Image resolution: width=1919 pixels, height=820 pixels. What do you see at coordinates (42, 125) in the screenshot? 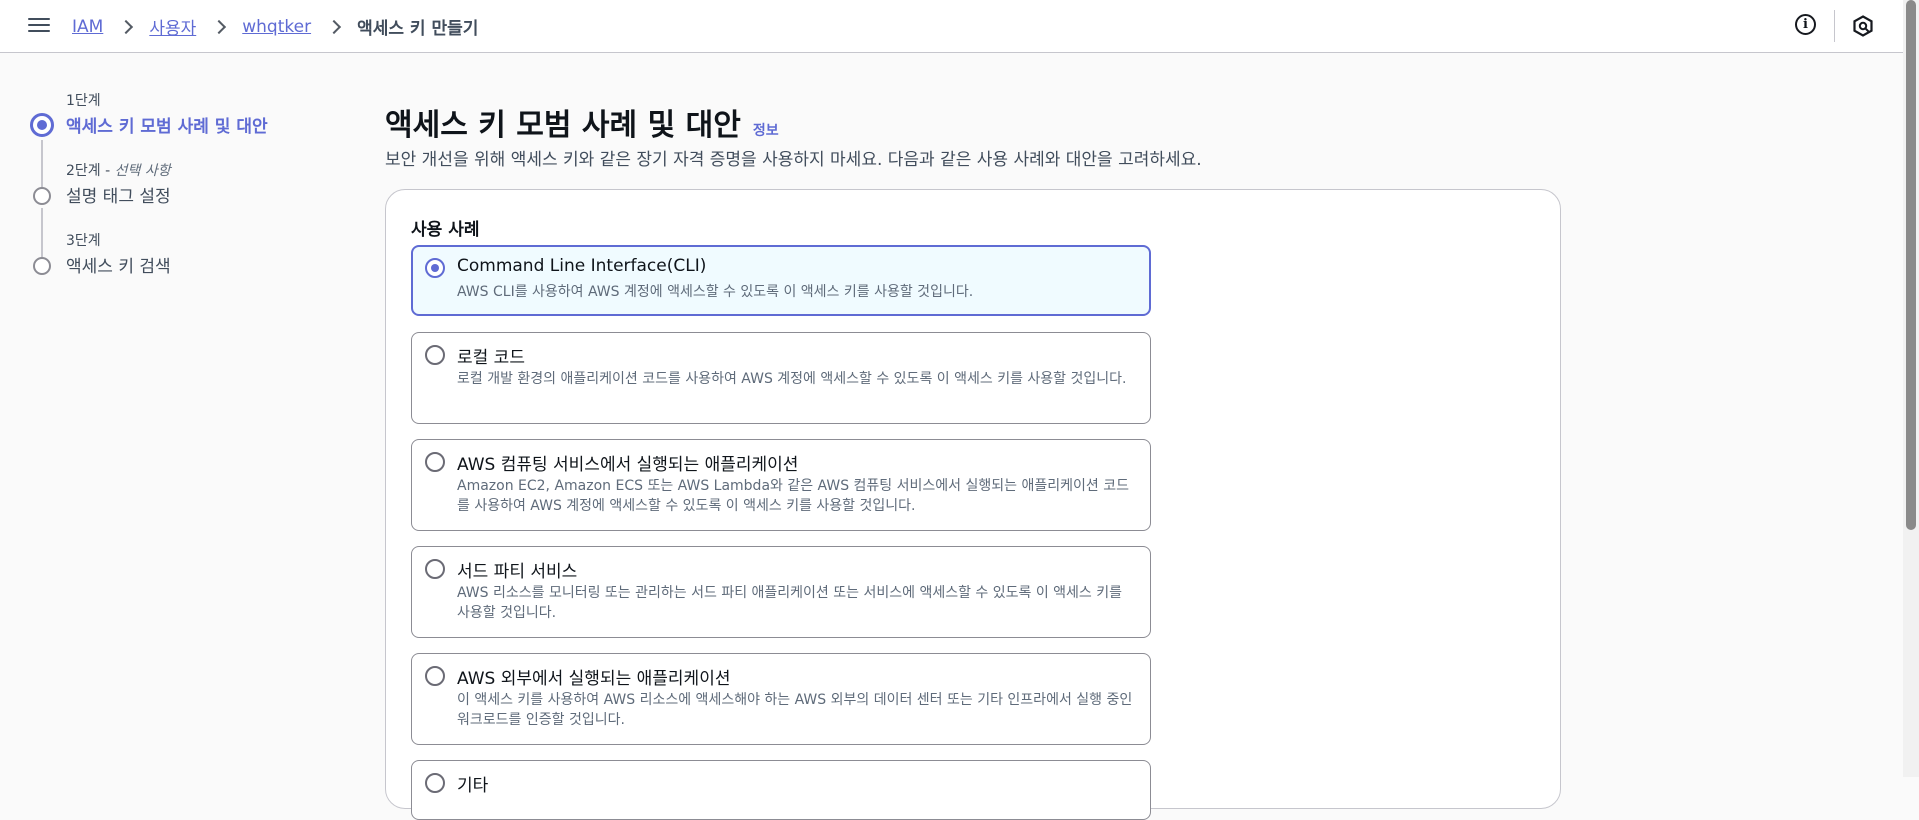
I see `step-active-icon` at bounding box center [42, 125].